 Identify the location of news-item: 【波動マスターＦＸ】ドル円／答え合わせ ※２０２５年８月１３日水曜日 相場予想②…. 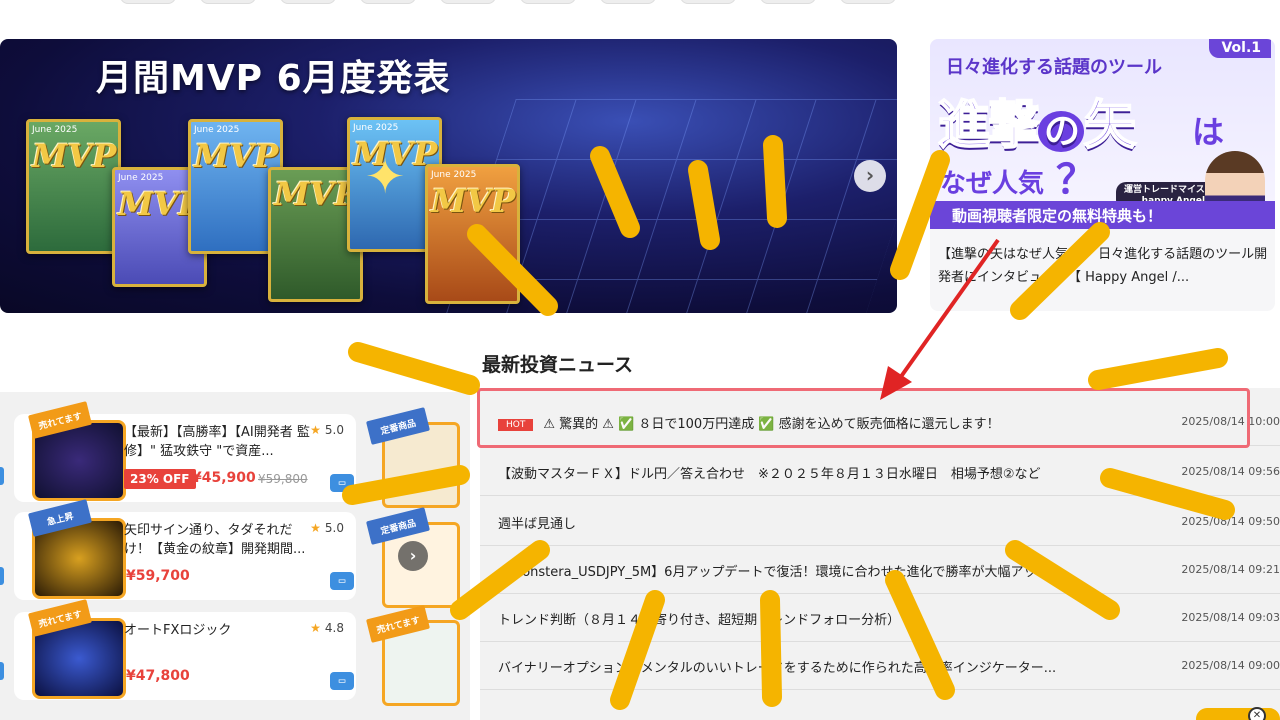
(880, 472).